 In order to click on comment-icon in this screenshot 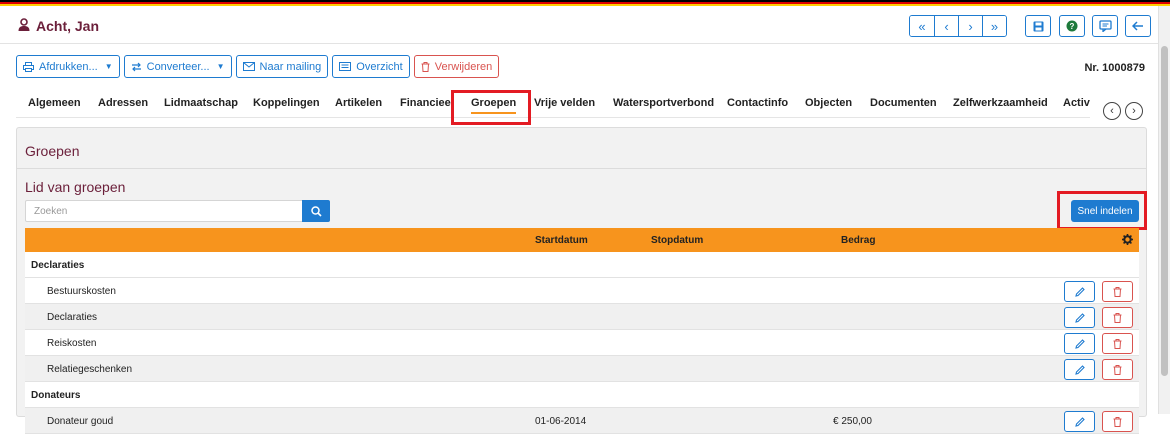, I will do `click(1105, 26)`.